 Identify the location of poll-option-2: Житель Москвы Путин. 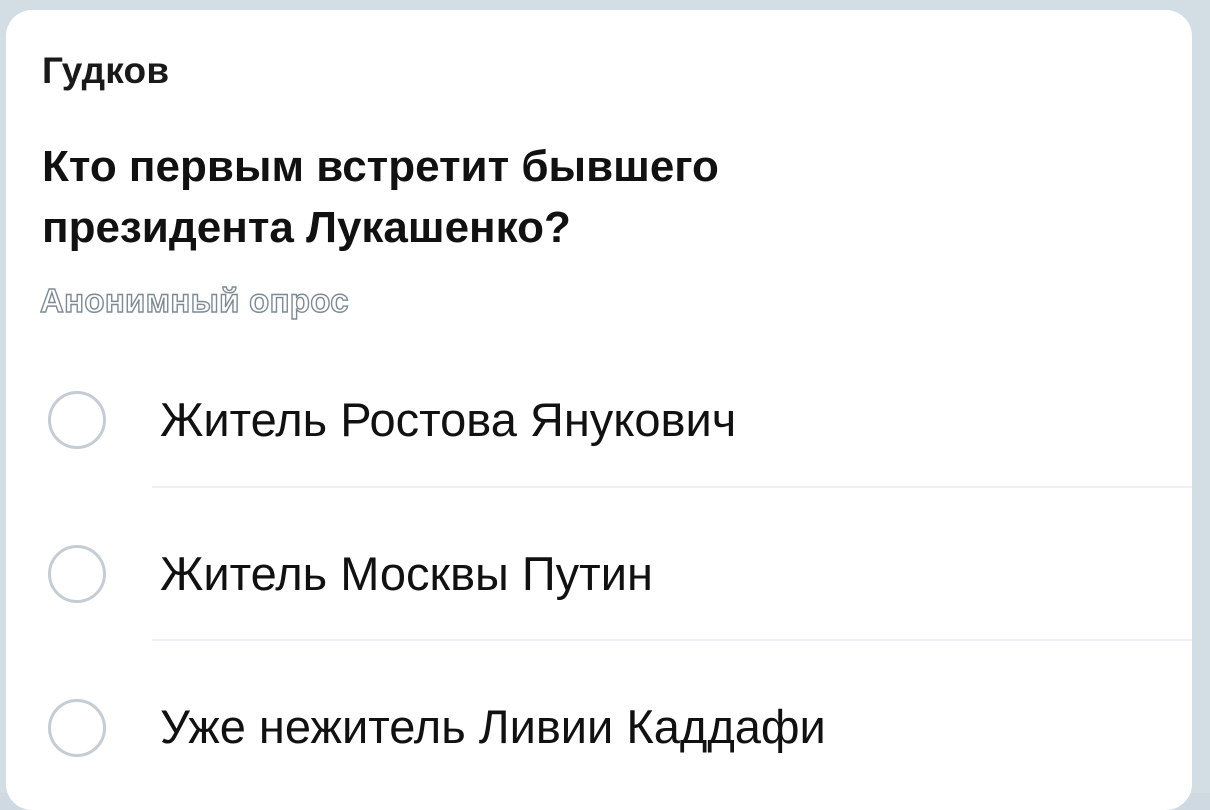
(599, 575).